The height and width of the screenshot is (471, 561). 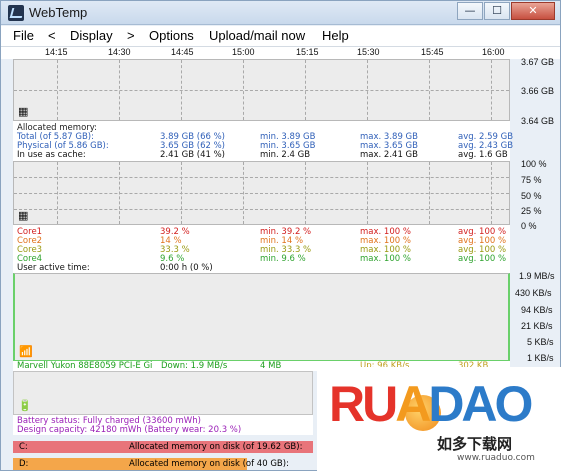 What do you see at coordinates (23, 447) in the screenshot?
I see `disk-c-drive: C:` at bounding box center [23, 447].